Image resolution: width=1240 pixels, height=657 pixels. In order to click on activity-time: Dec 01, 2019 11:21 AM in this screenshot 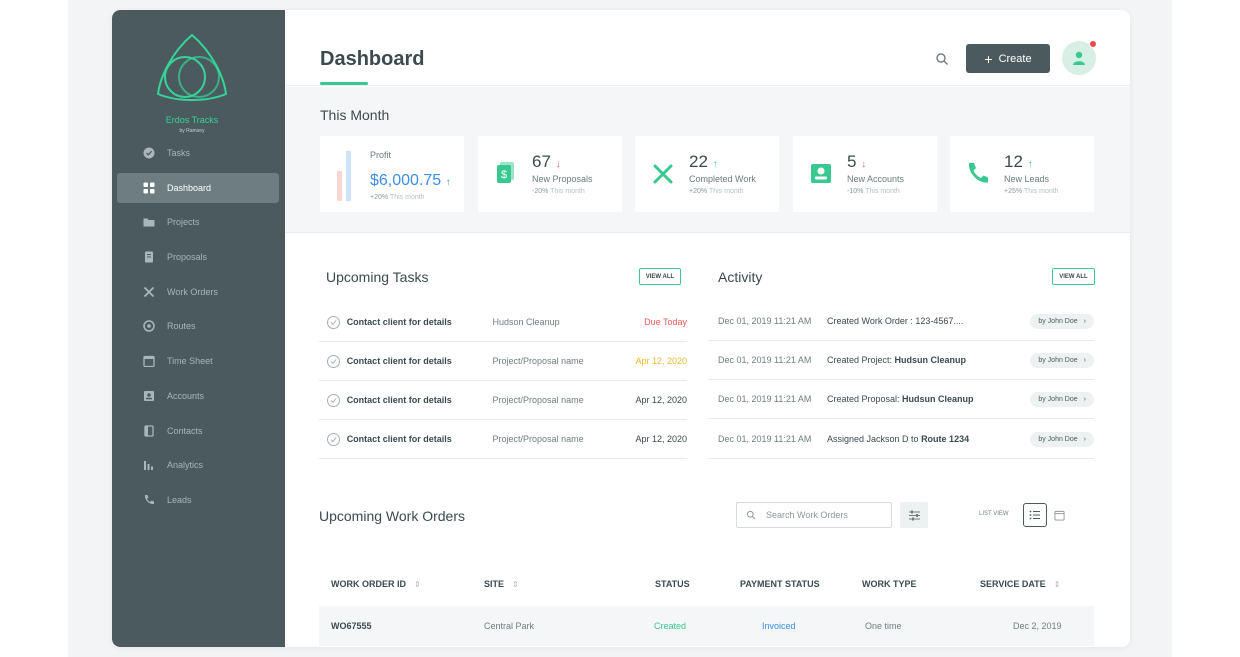, I will do `click(765, 399)`.